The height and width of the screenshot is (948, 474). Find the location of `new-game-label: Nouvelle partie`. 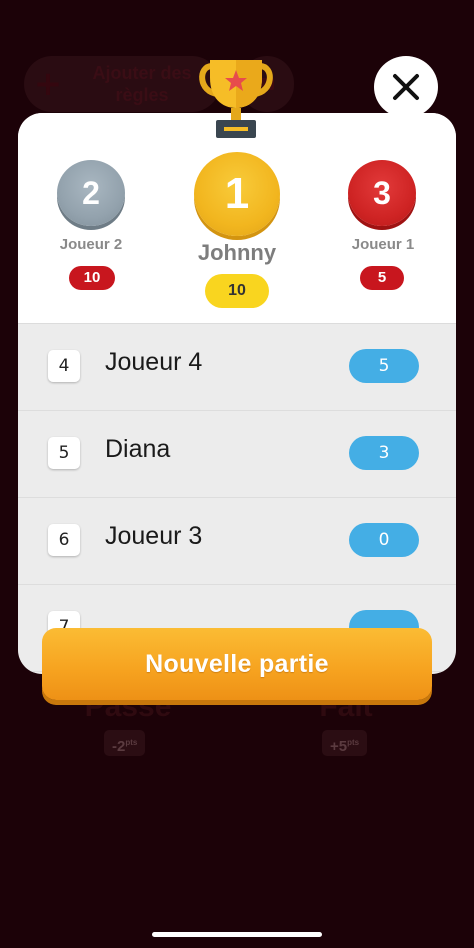

new-game-label: Nouvelle partie is located at coordinates (237, 663).